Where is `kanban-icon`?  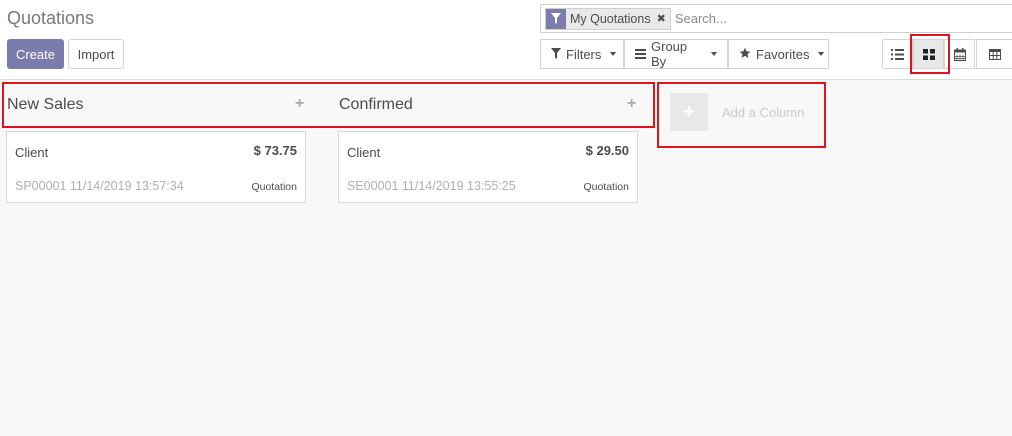
kanban-icon is located at coordinates (928, 54).